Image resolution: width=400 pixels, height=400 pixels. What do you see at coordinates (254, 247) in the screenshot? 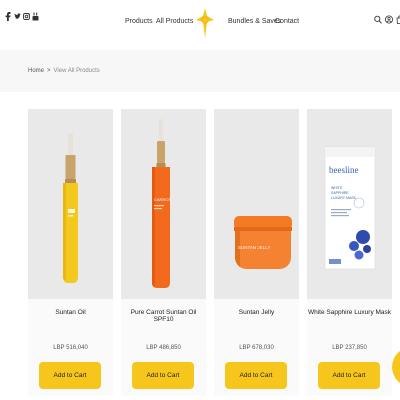
I see `product-label-text: SUNTAN JELLY` at bounding box center [254, 247].